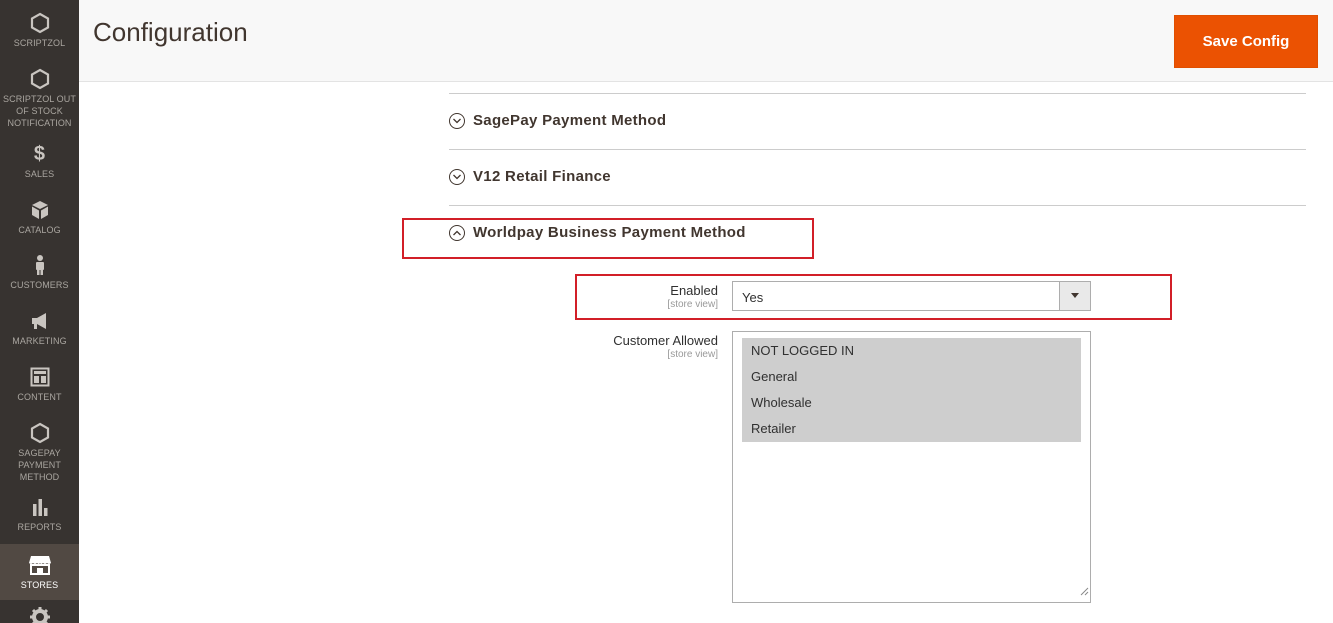 Image resolution: width=1333 pixels, height=623 pixels. I want to click on section-toggle-v12: V12 Retail Finance, so click(530, 176).